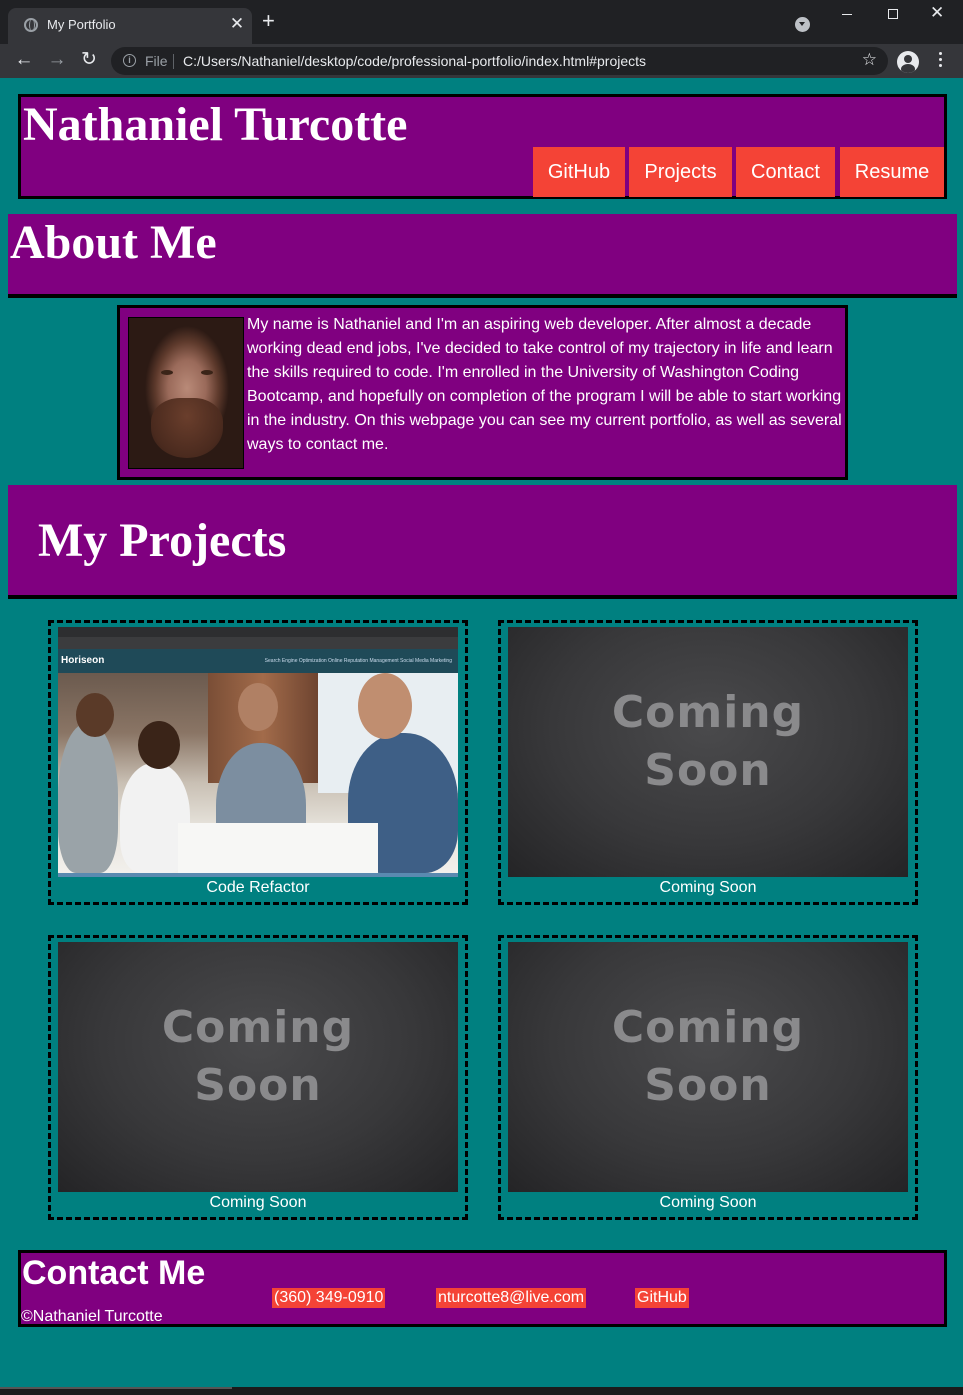 This screenshot has height=1395, width=963. Describe the element at coordinates (482, 542) in the screenshot. I see `projects-section-header: My Projects` at that location.